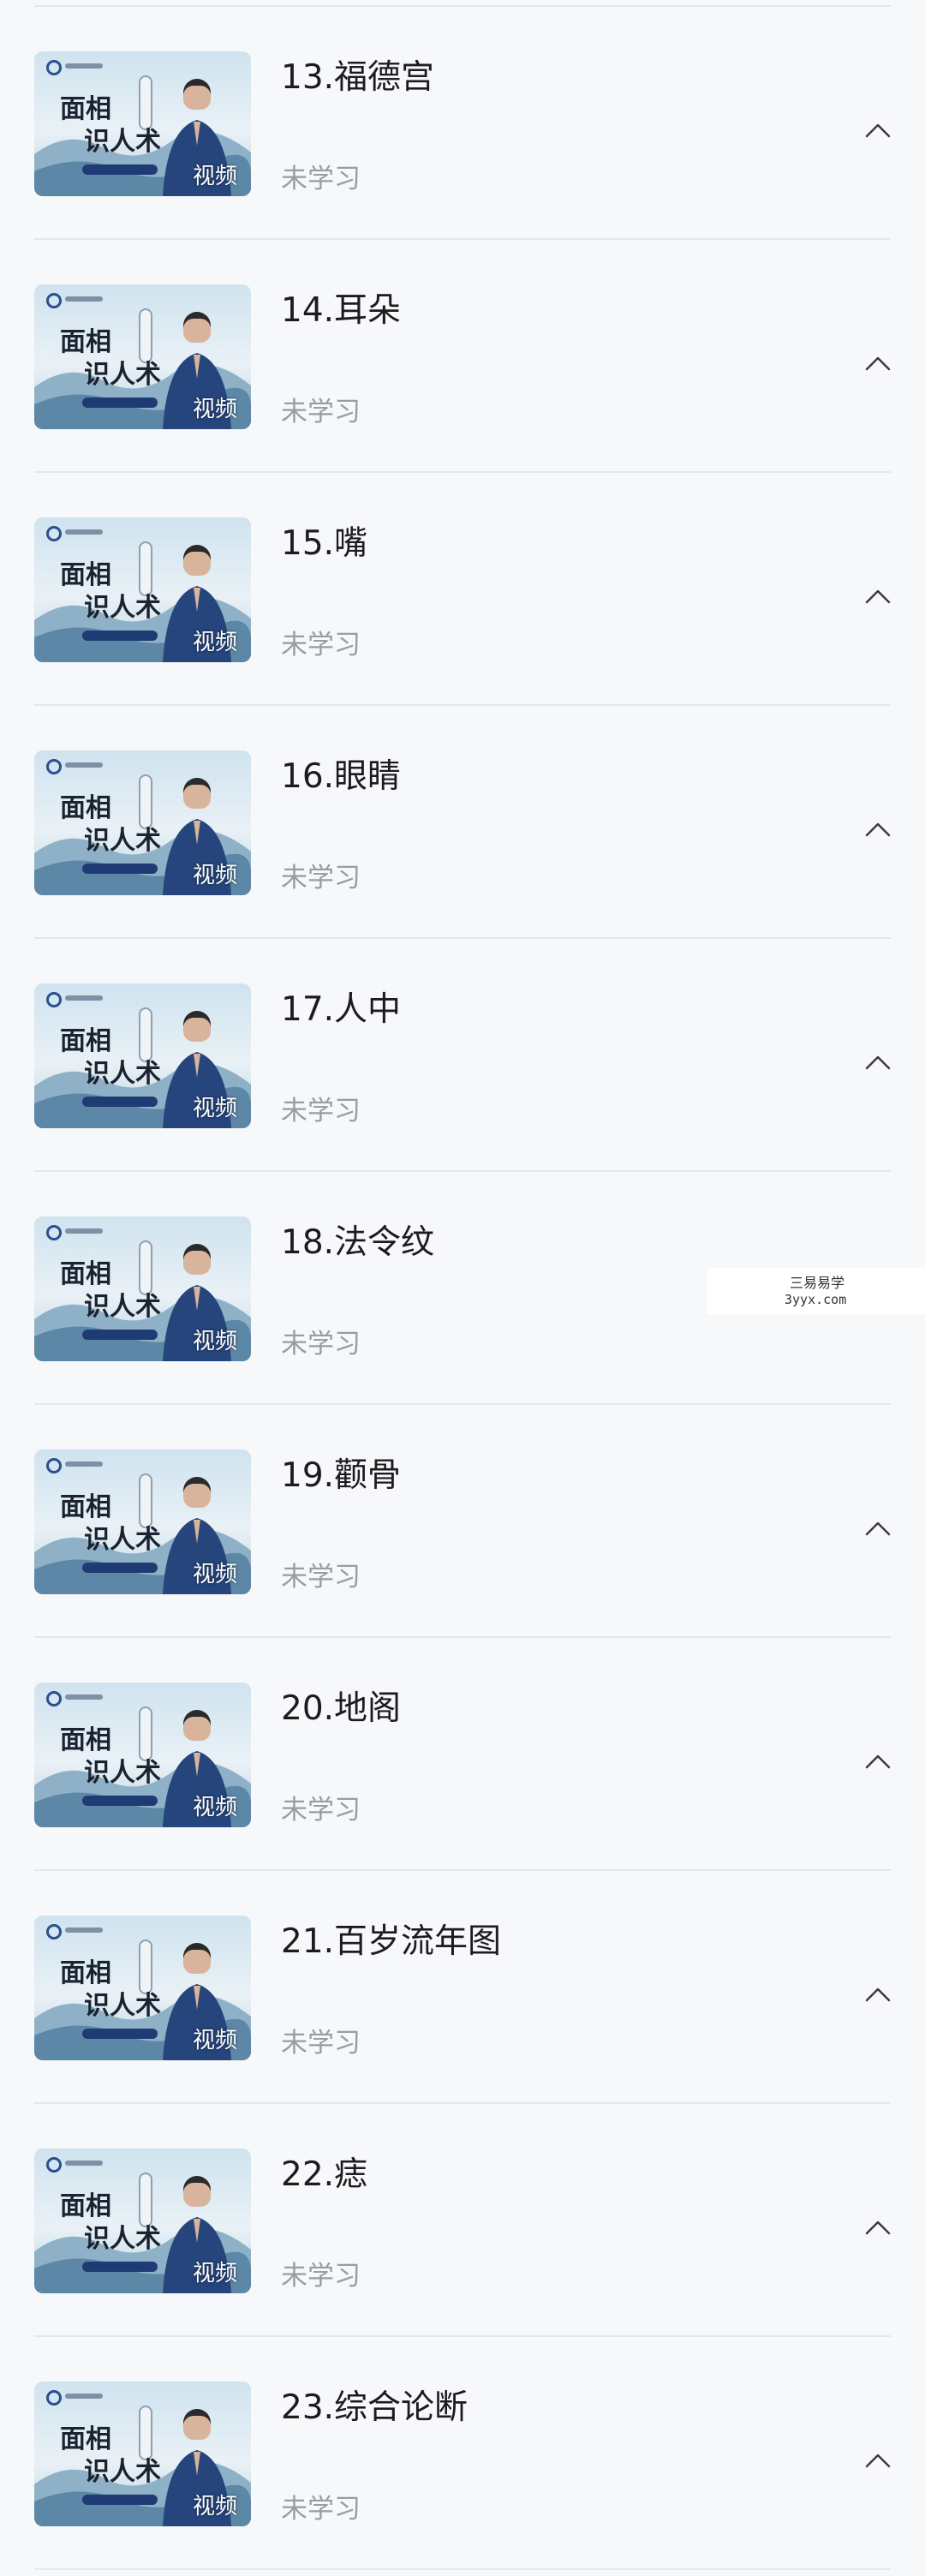 This screenshot has width=925, height=2576. I want to click on lesson-title: 20.地阁, so click(341, 1709).